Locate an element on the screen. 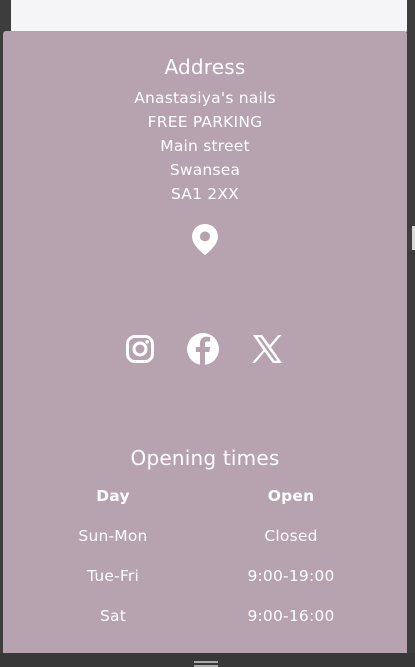 The image size is (415, 667). map-pin-icon is located at coordinates (205, 239).